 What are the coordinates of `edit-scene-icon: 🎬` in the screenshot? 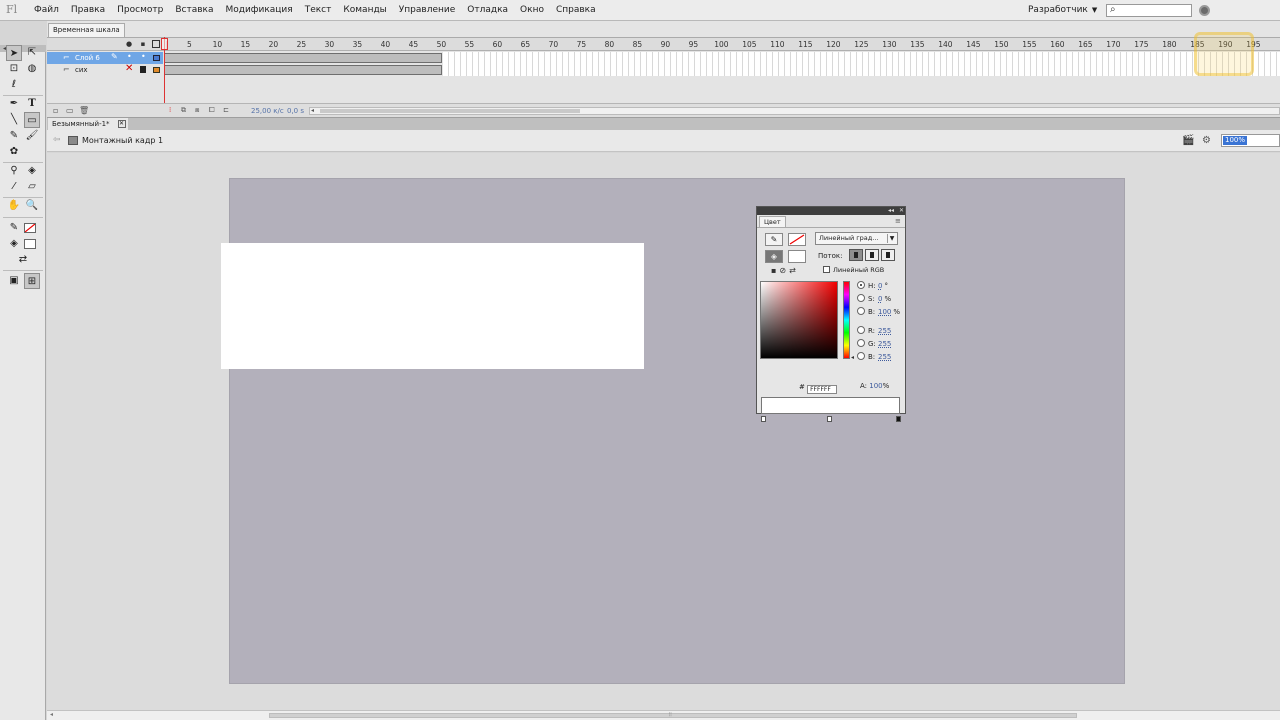 It's located at (1188, 140).